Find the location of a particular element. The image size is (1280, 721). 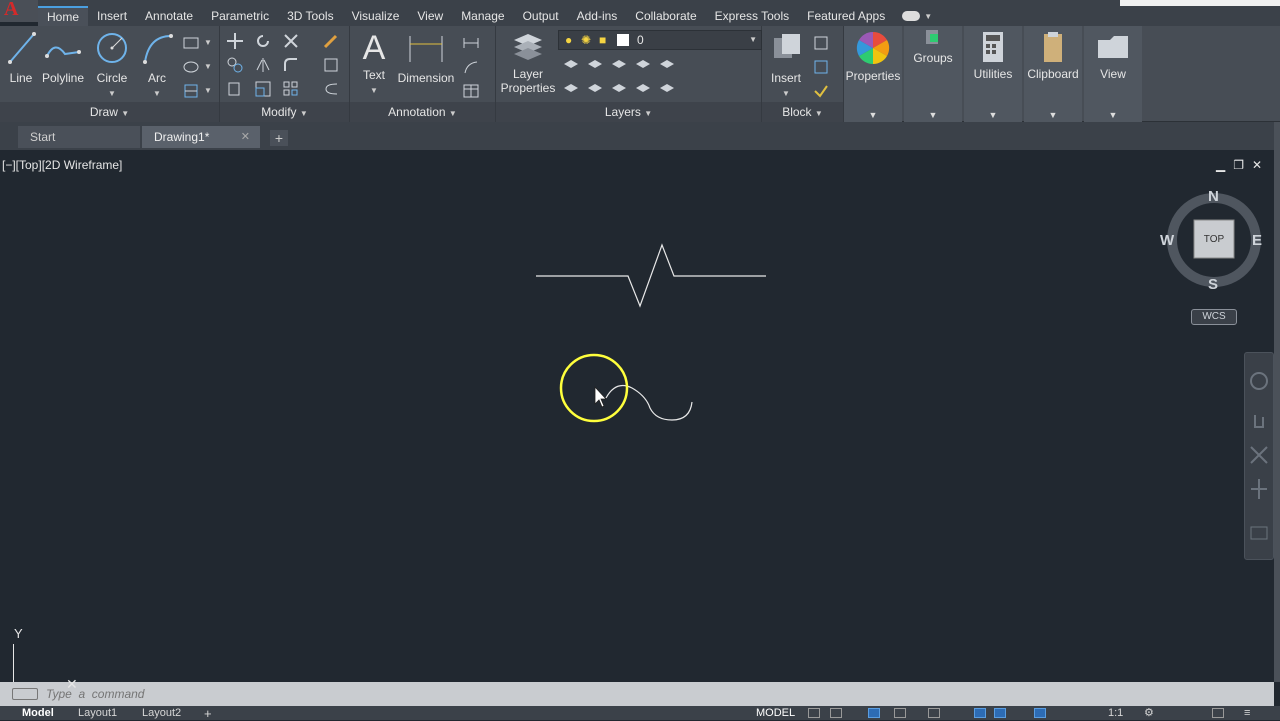

viewcube: N S E W TOP is located at coordinates (1212, 240).